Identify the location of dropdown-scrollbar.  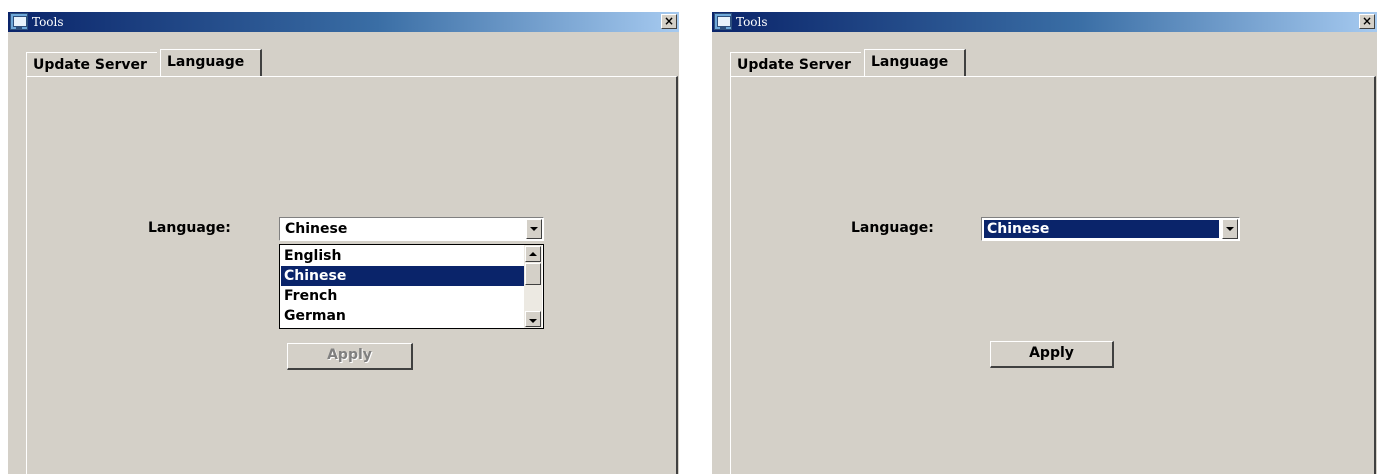
(533, 286).